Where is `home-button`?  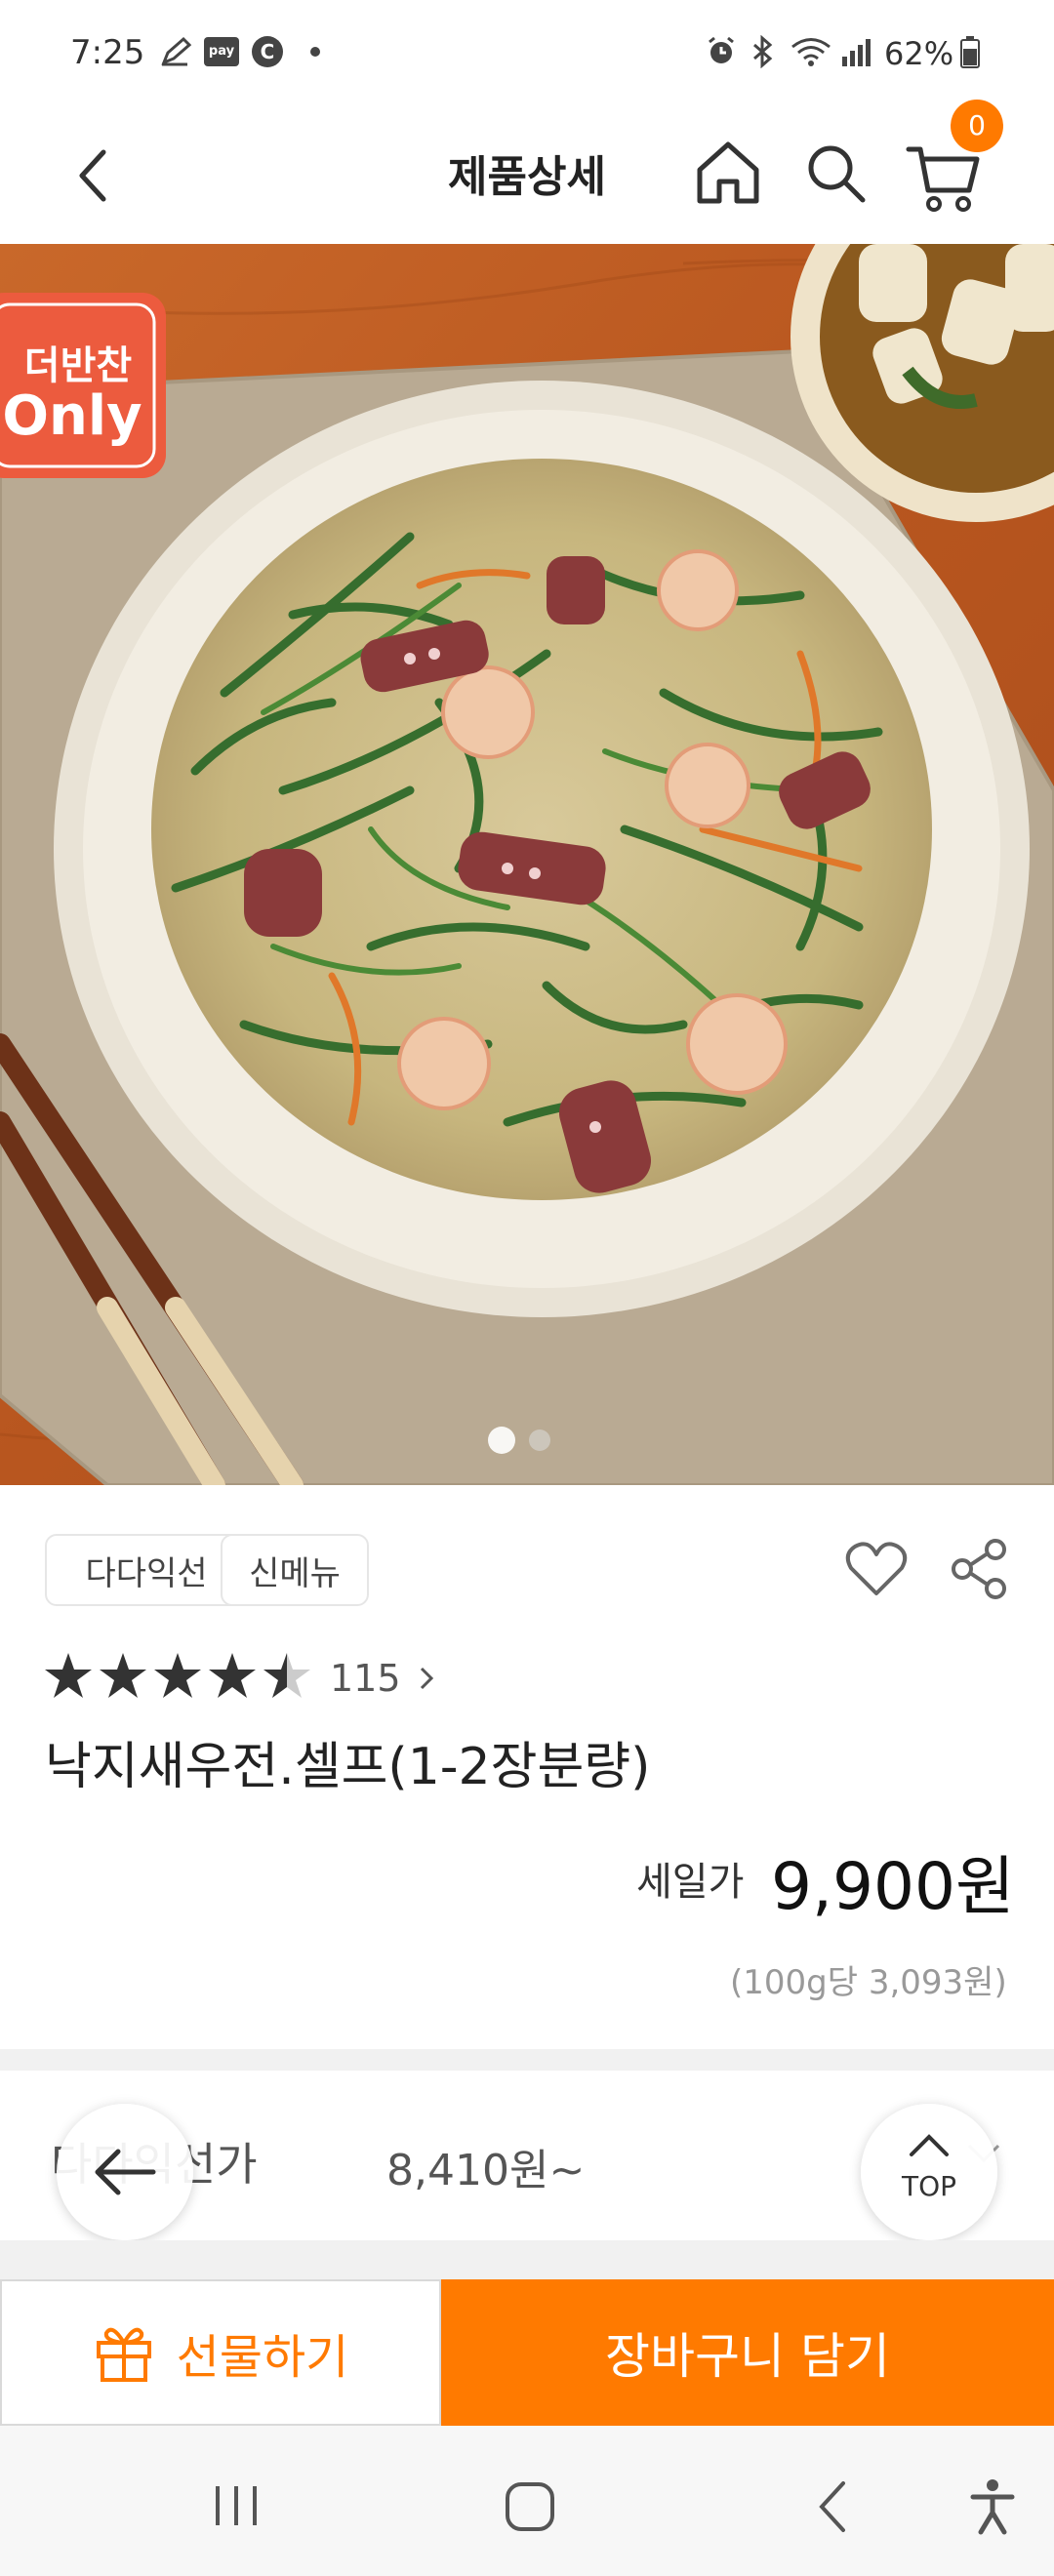 home-button is located at coordinates (728, 173).